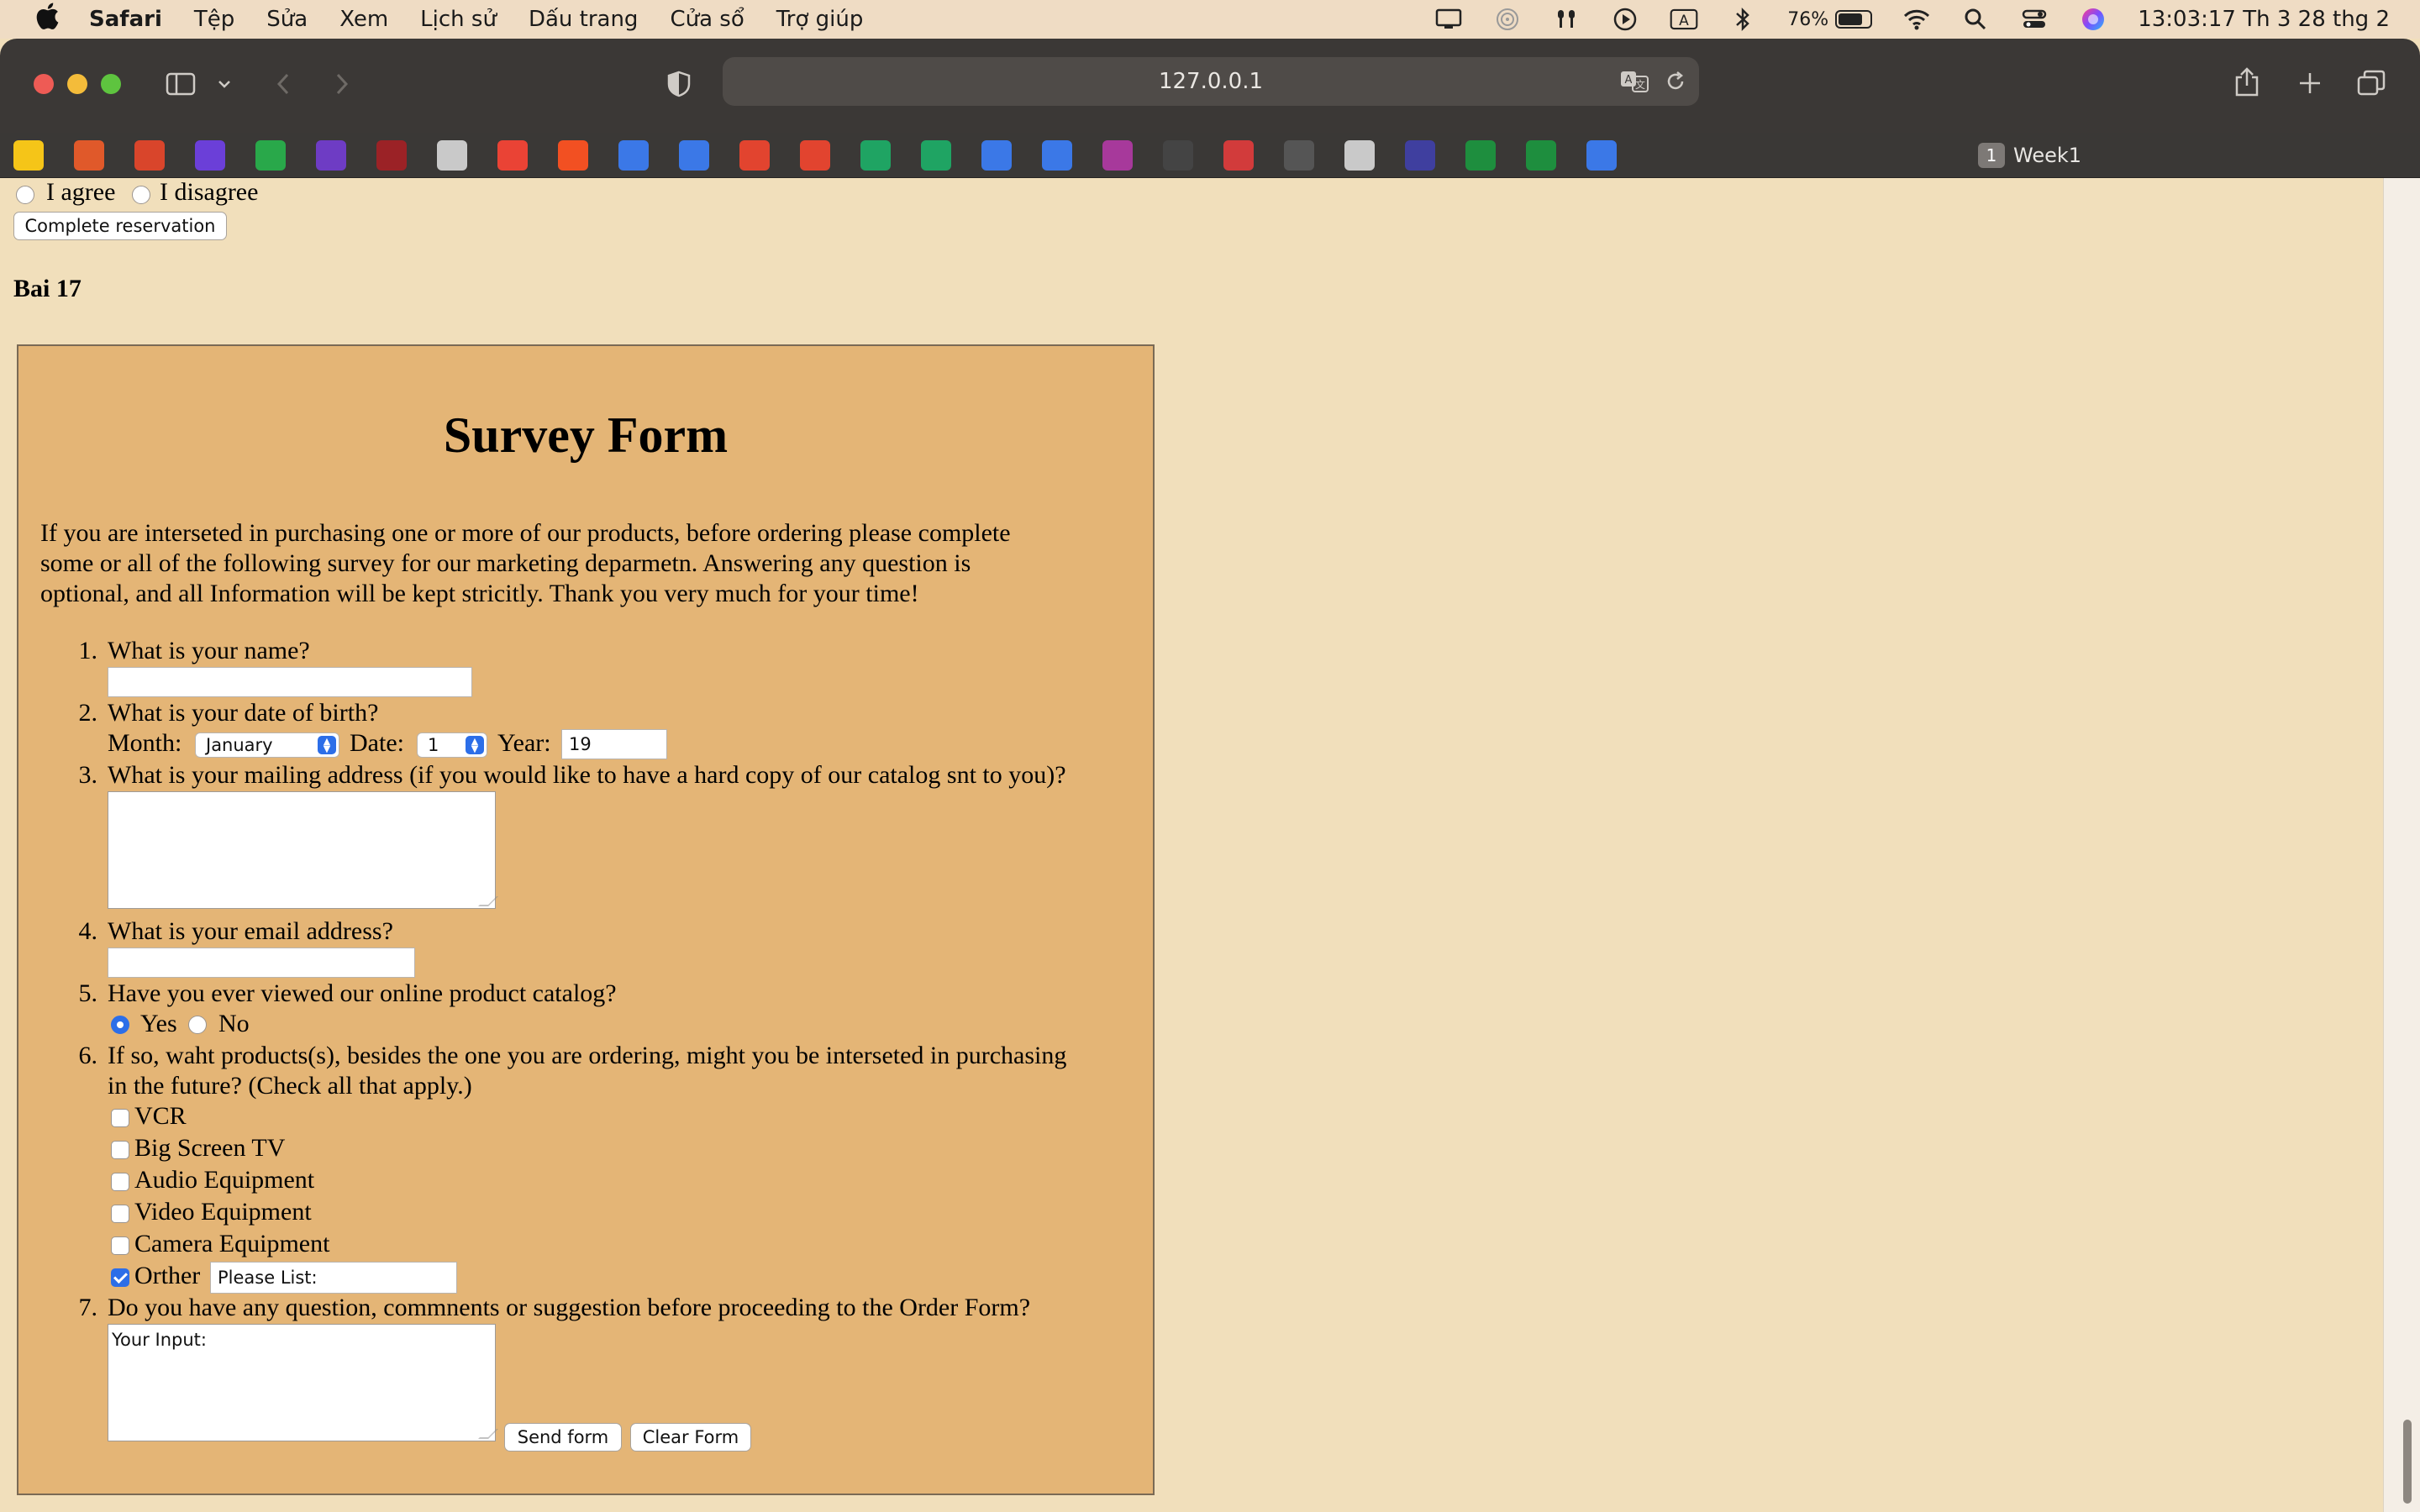  What do you see at coordinates (120, 1118) in the screenshot?
I see `vcr-checkbox` at bounding box center [120, 1118].